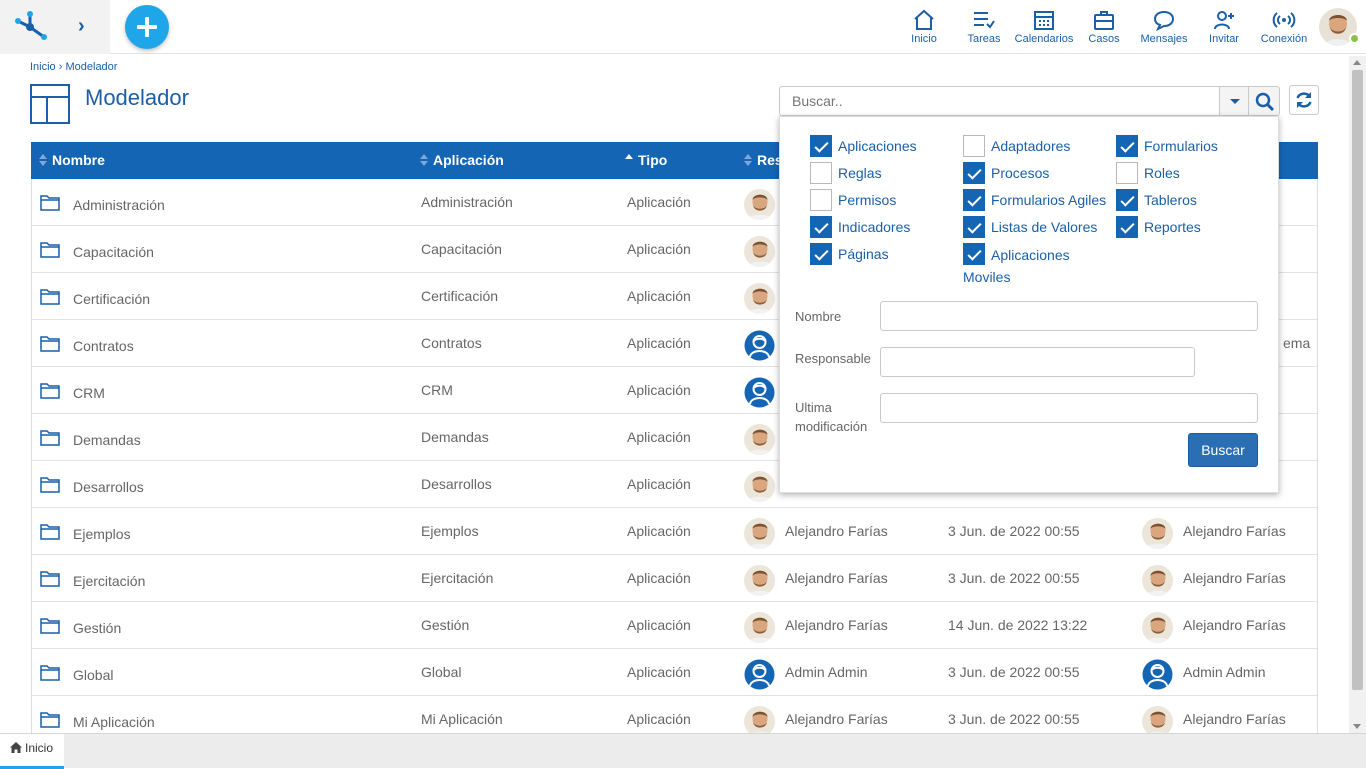 This screenshot has height=769, width=1366. What do you see at coordinates (1044, 27) in the screenshot?
I see `nav-calendarios: Calendarios` at bounding box center [1044, 27].